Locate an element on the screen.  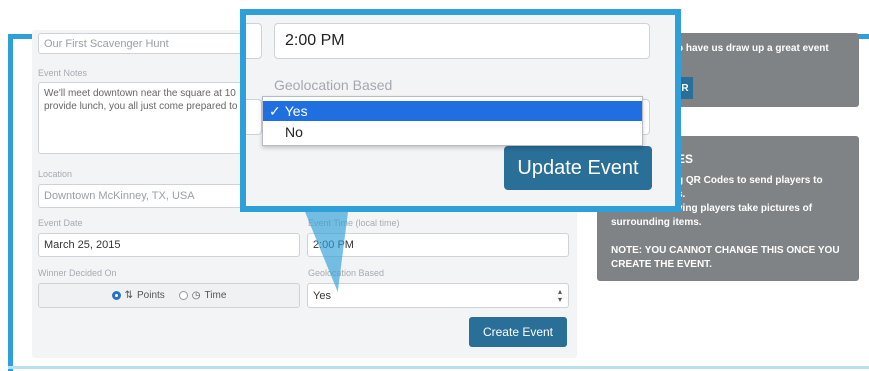
location-input: Downtown McKinney, TX, USA is located at coordinates (142, 196).